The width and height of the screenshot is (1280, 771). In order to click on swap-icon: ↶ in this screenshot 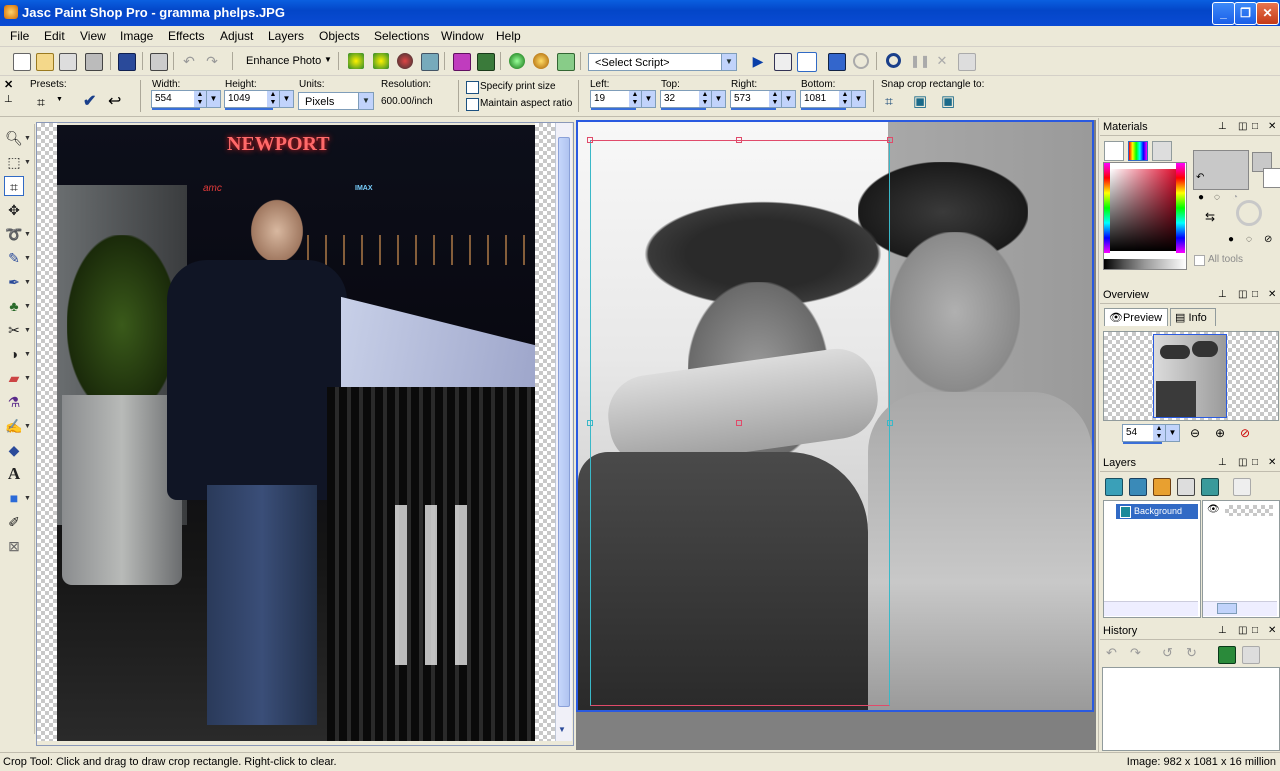, I will do `click(1200, 177)`.